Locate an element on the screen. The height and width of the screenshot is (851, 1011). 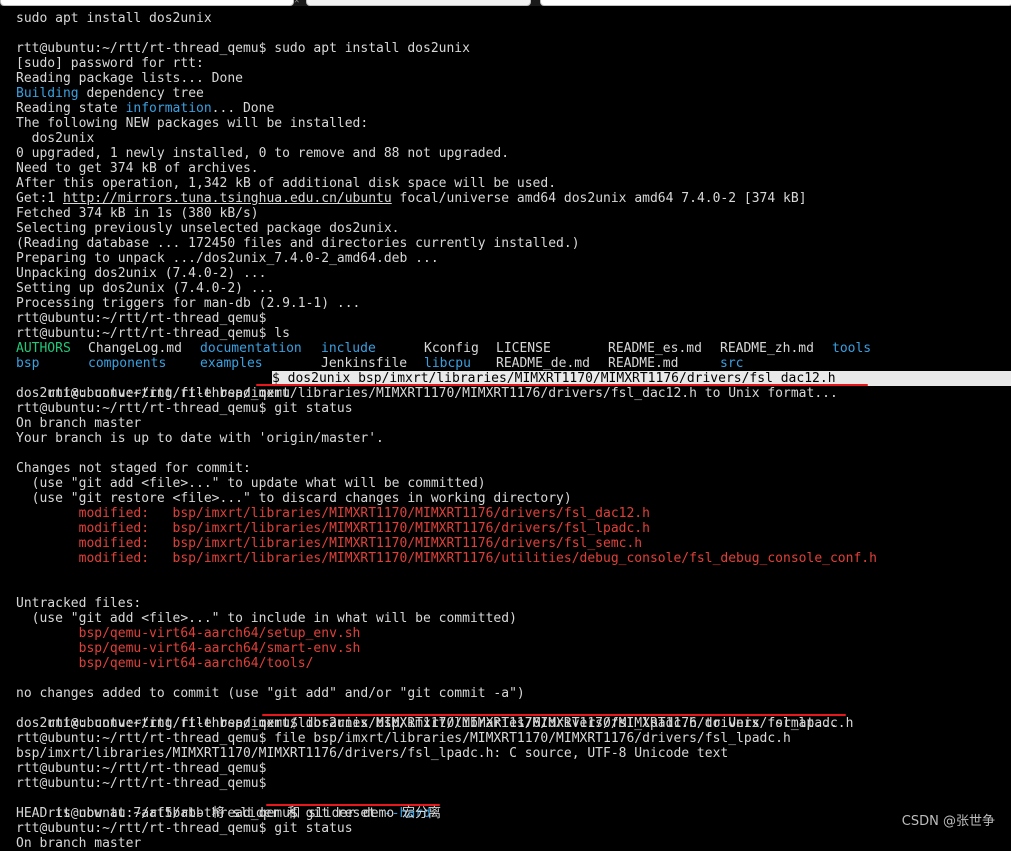
ls-entry: tools is located at coordinates (852, 348).